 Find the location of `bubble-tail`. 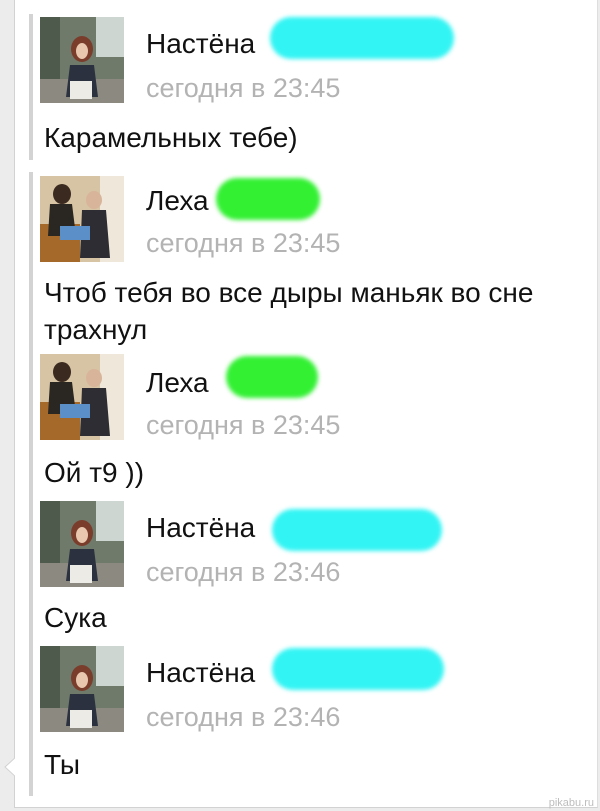

bubble-tail is located at coordinates (10, 767).